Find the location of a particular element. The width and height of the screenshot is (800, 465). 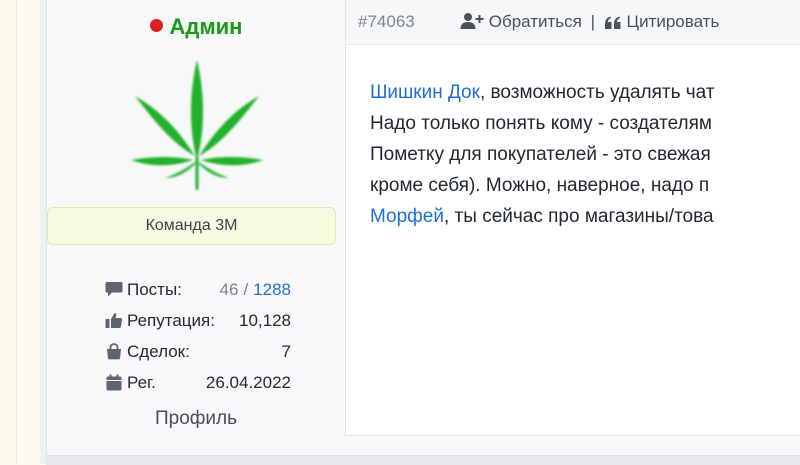

mention-link: Шишкин Док is located at coordinates (425, 92).